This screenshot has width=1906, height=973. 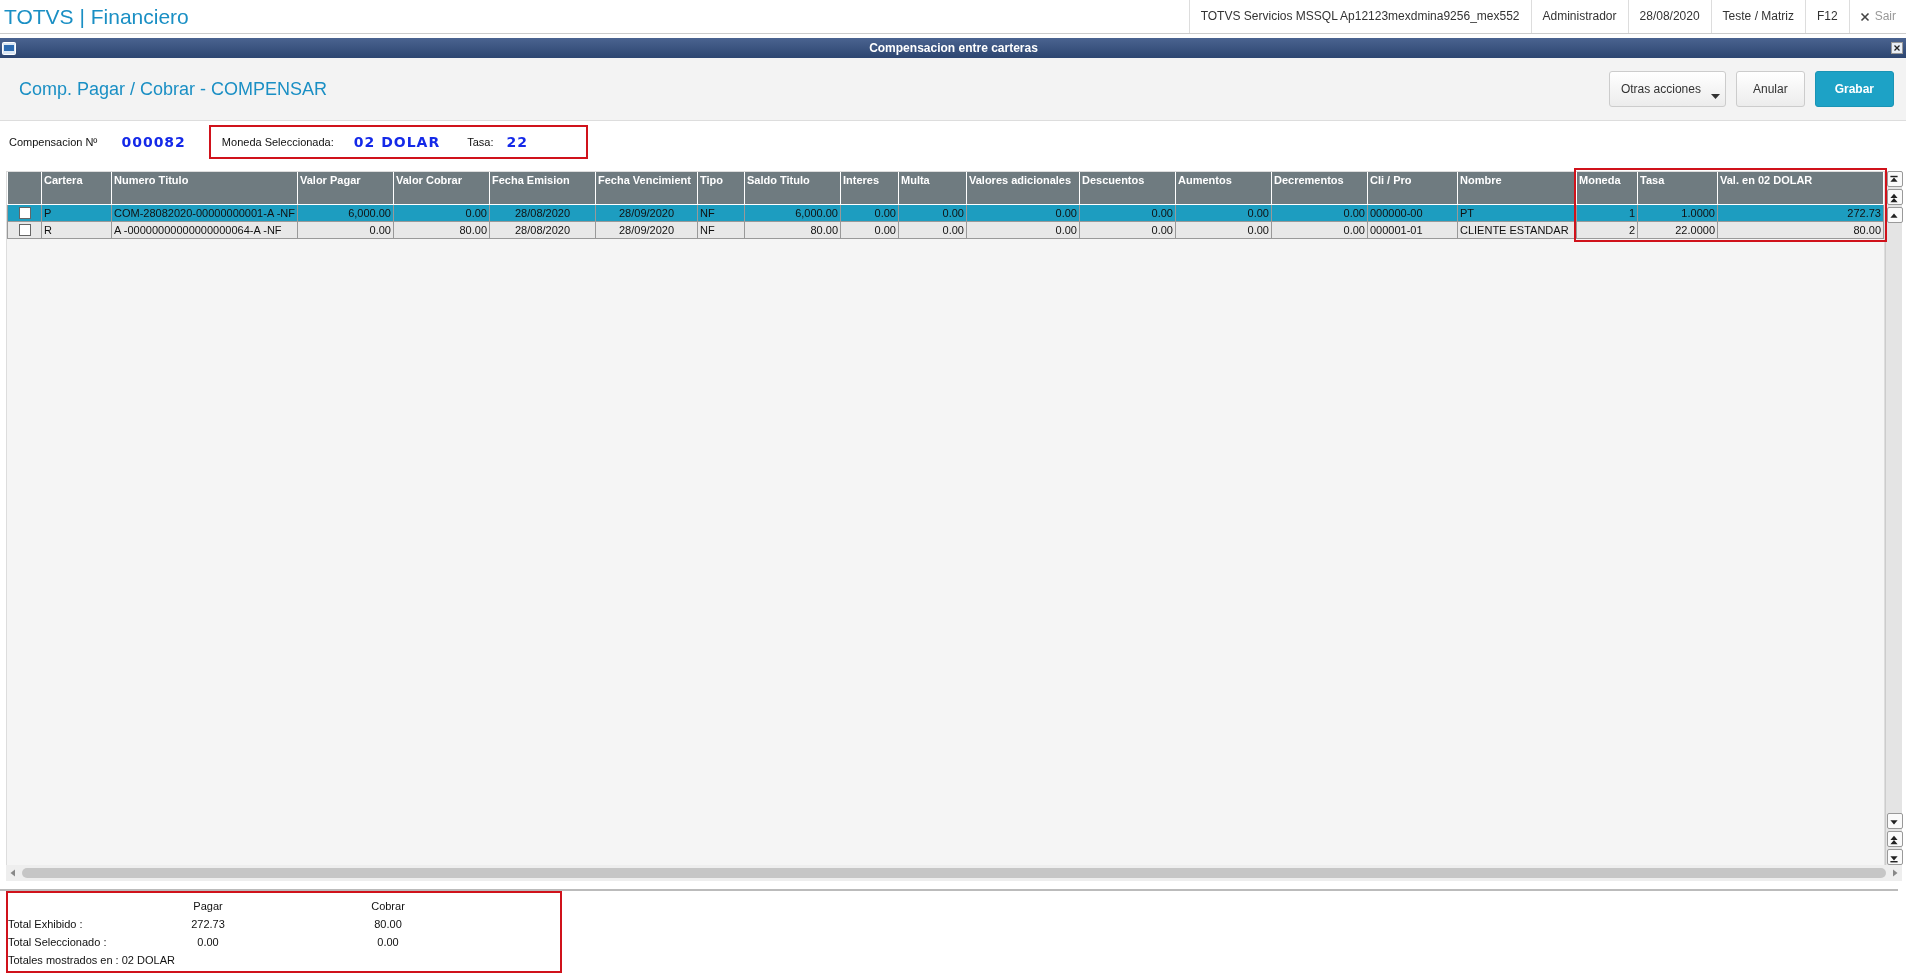 I want to click on column-header: Decrementos, so click(x=1319, y=188).